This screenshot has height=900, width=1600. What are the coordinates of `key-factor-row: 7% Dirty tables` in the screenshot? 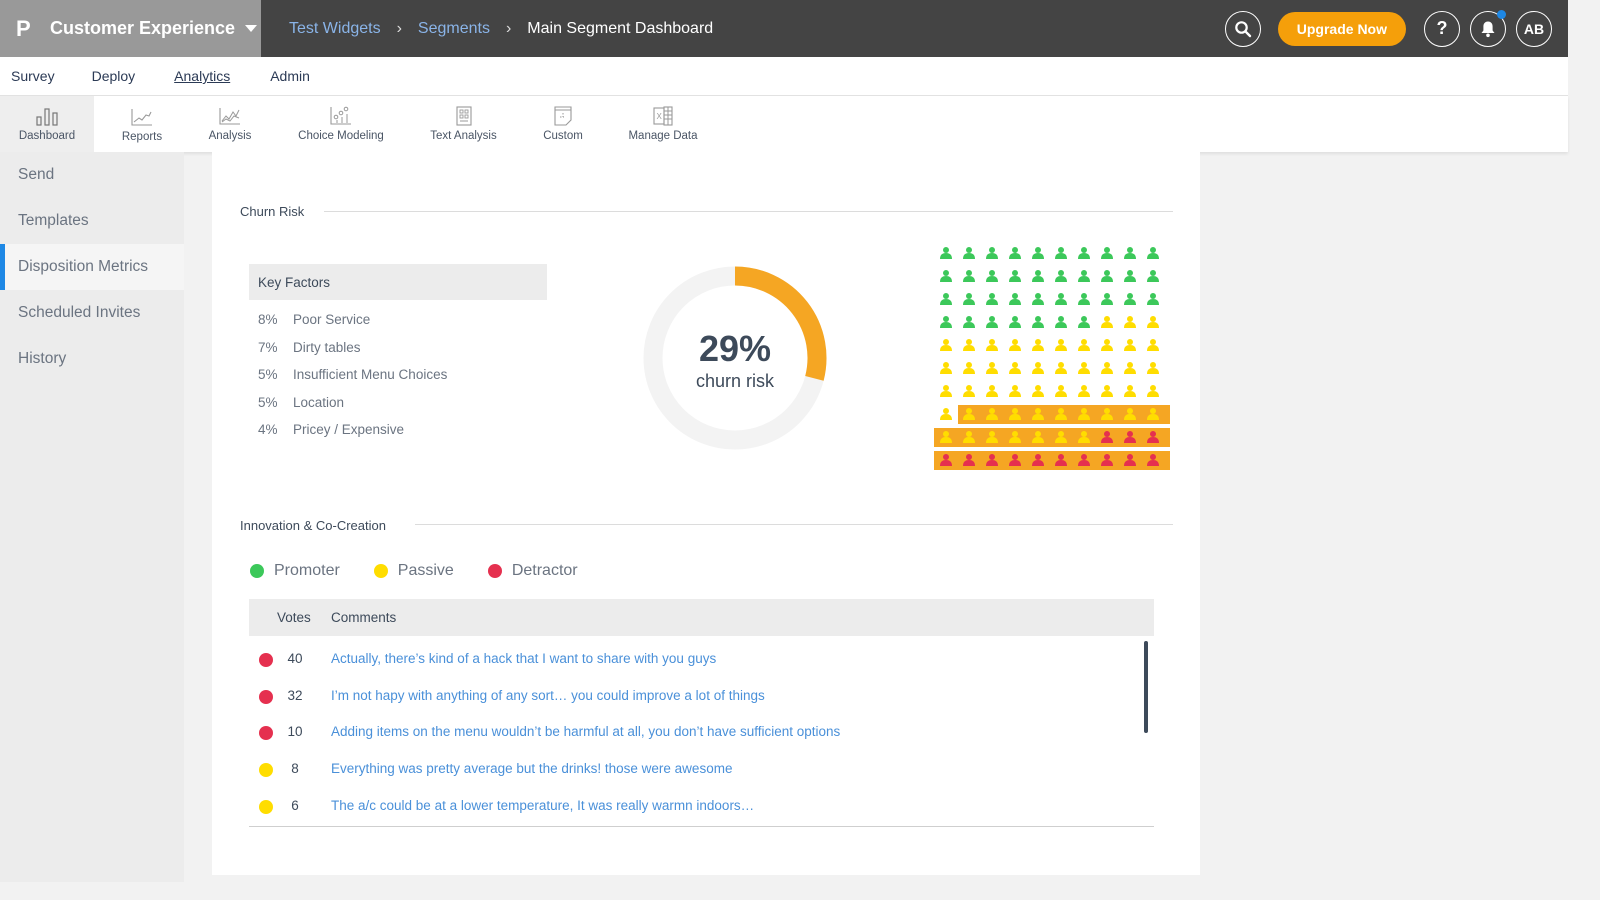 It's located at (309, 347).